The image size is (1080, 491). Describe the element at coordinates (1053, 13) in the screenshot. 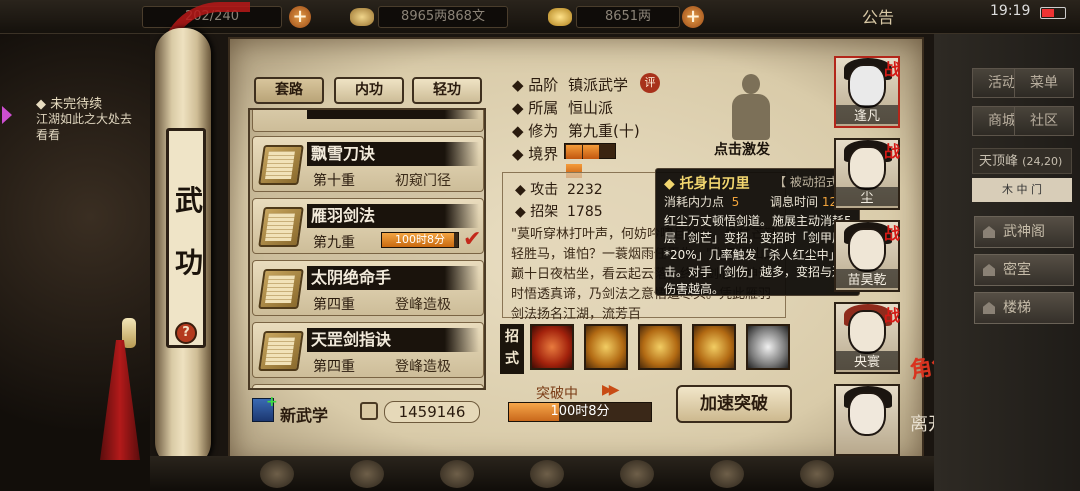

I see `battery-icon` at that location.